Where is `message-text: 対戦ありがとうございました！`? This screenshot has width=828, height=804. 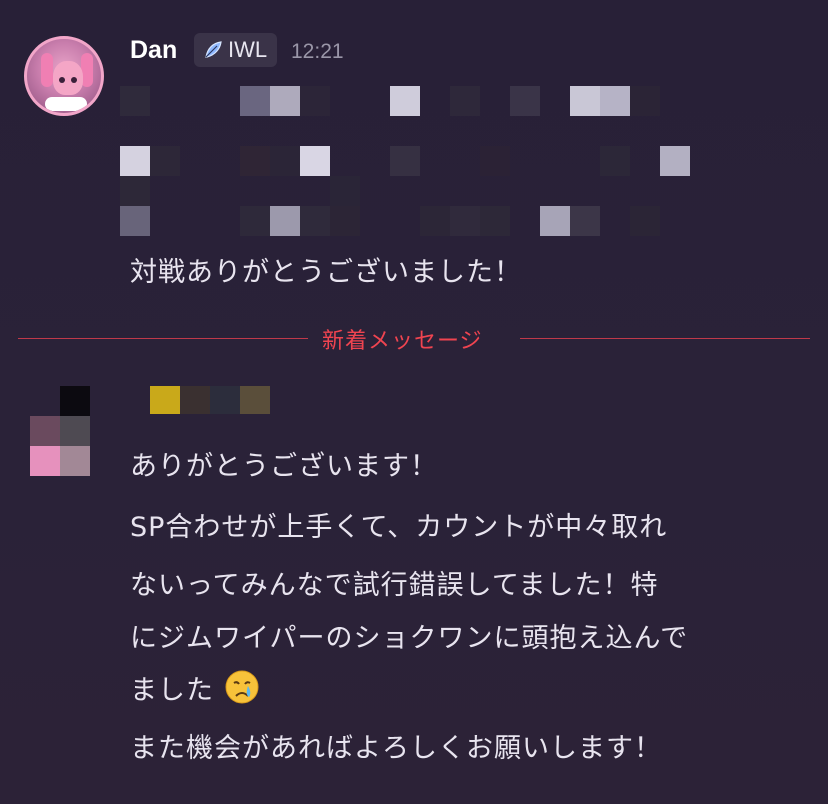
message-text: 対戦ありがとうございました！ is located at coordinates (326, 272).